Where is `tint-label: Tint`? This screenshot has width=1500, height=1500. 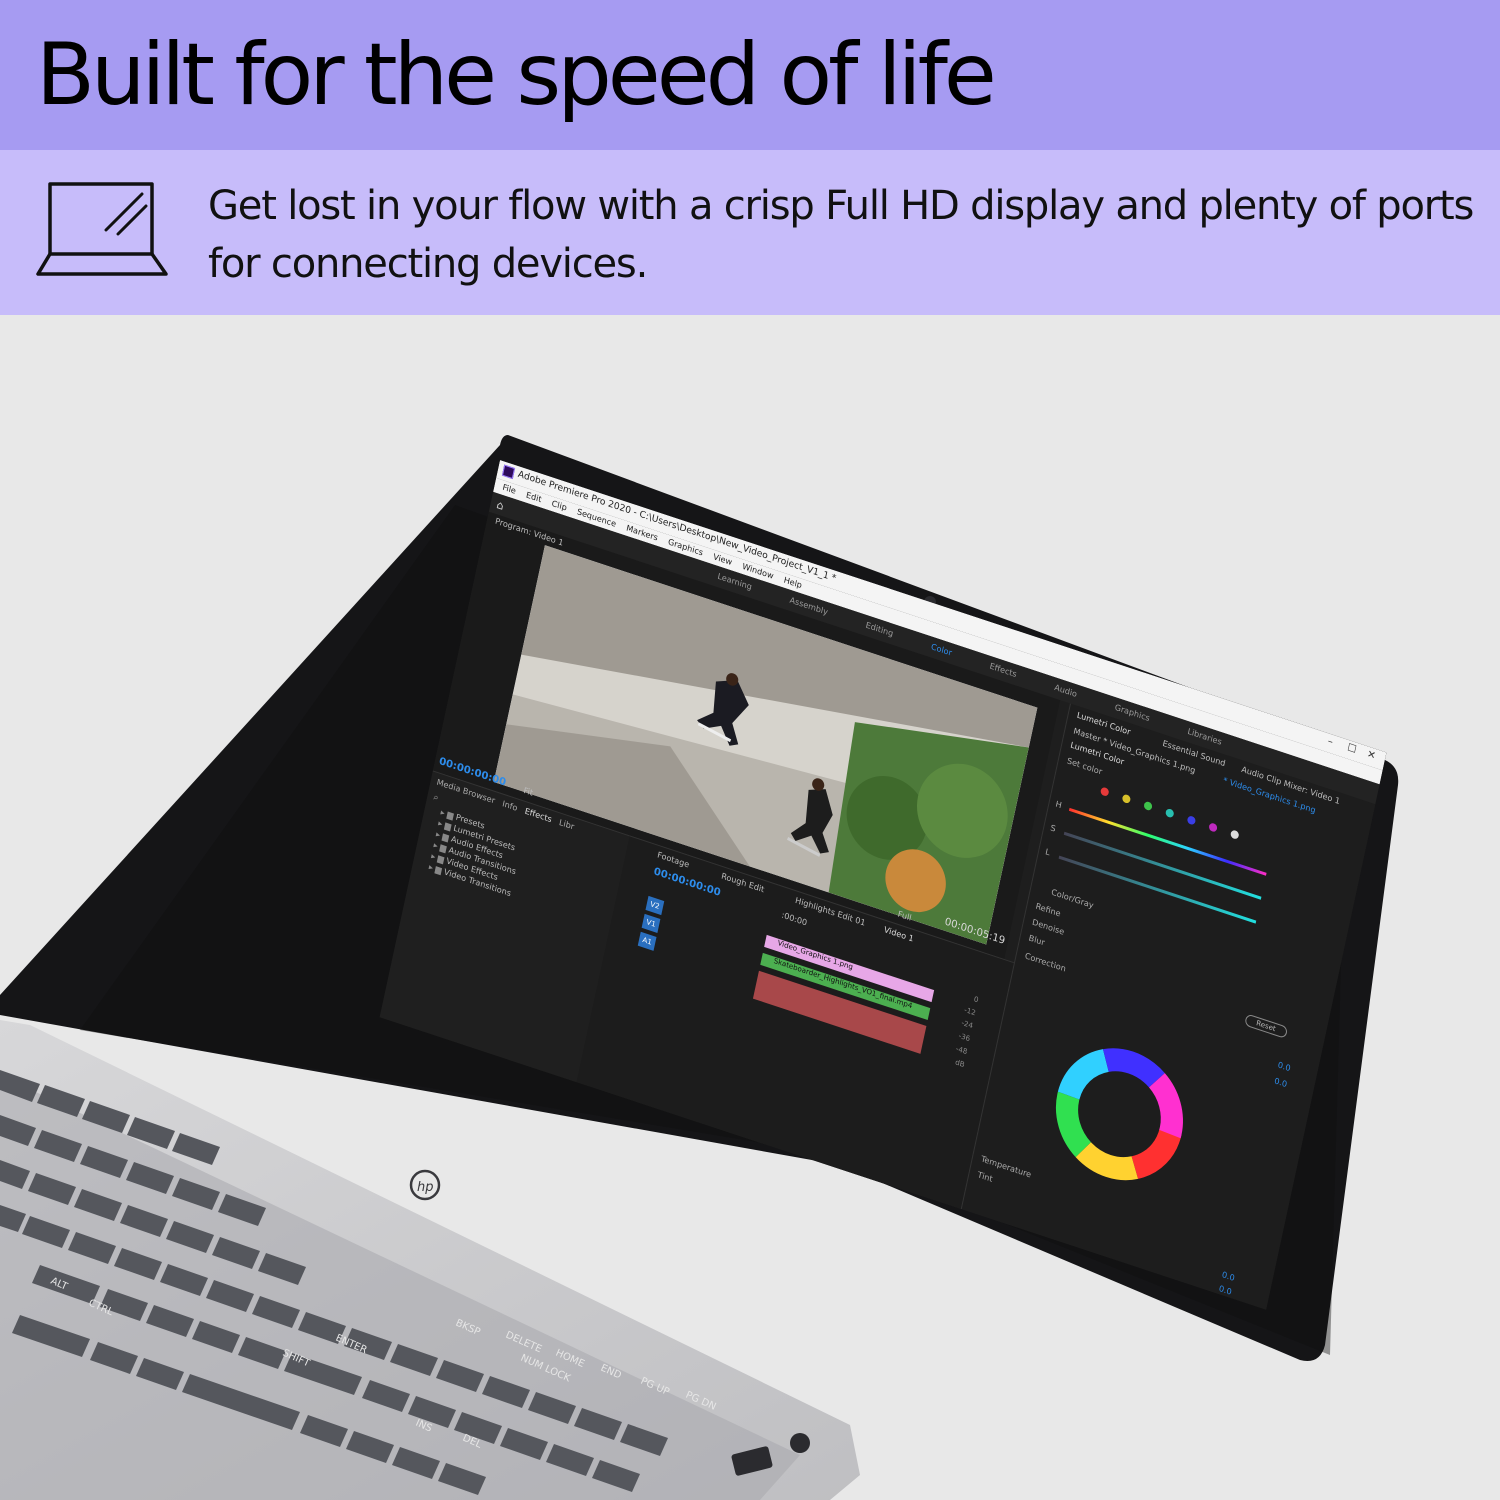 tint-label: Tint is located at coordinates (985, 1177).